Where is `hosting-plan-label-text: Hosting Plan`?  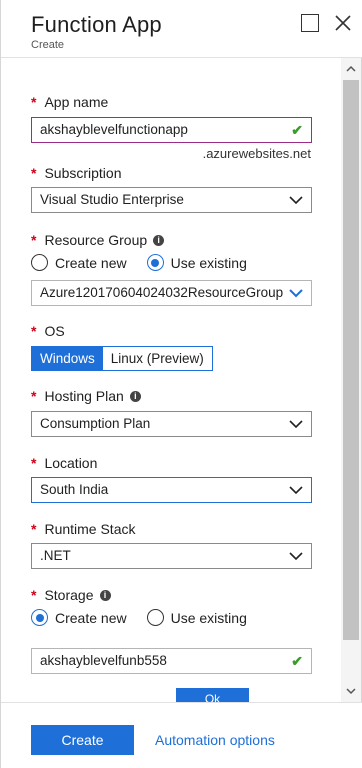 hosting-plan-label-text: Hosting Plan is located at coordinates (84, 396).